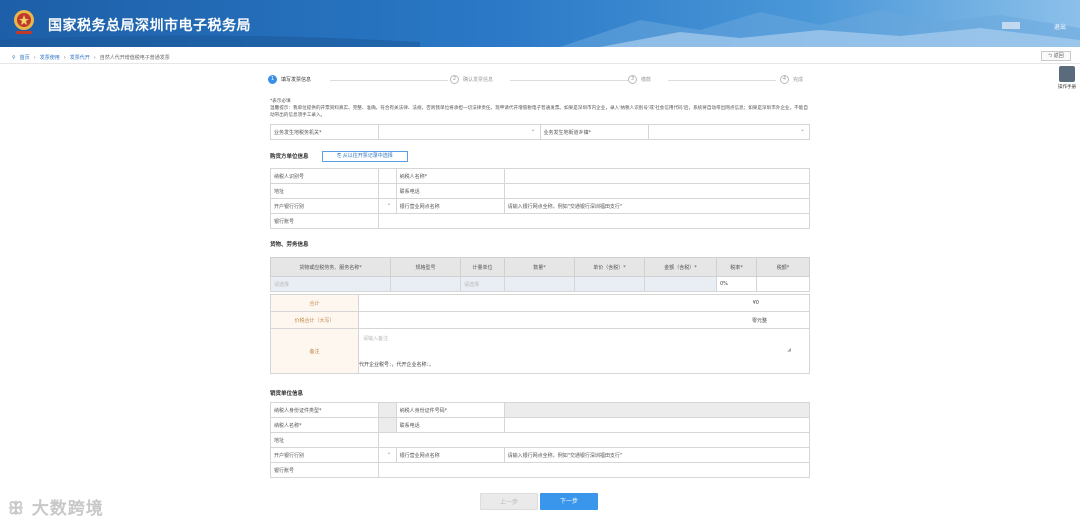 The height and width of the screenshot is (527, 1080). Describe the element at coordinates (375, 338) in the screenshot. I see `remark-input: 请输入备注` at that location.